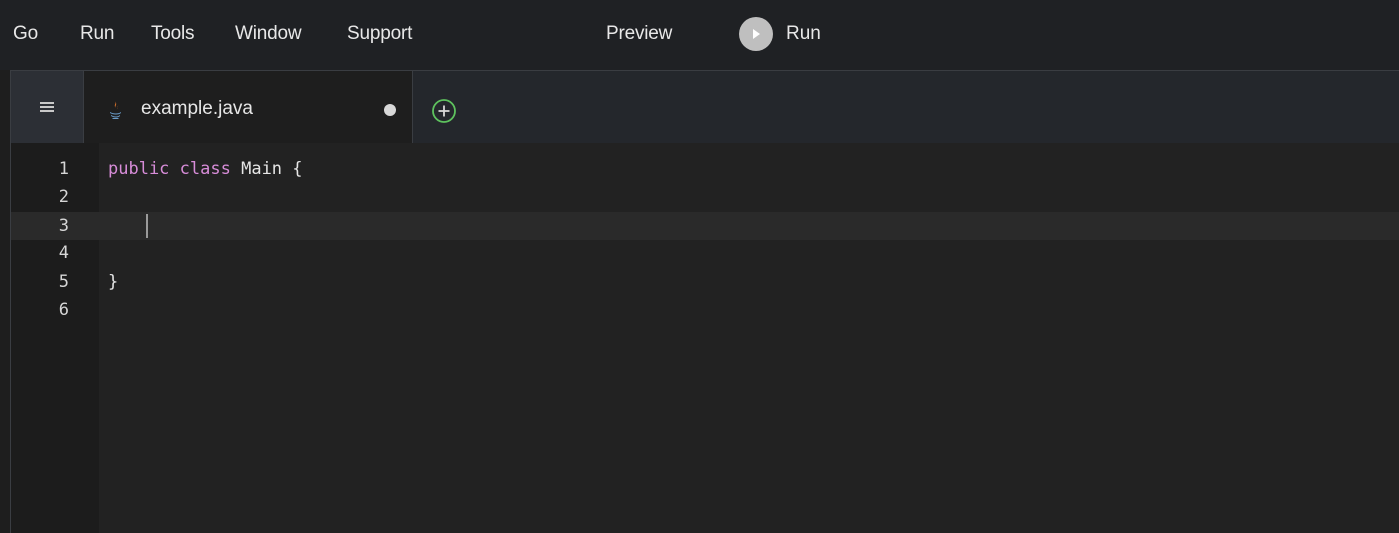  Describe the element at coordinates (139, 169) in the screenshot. I see `code-keyword: public` at that location.